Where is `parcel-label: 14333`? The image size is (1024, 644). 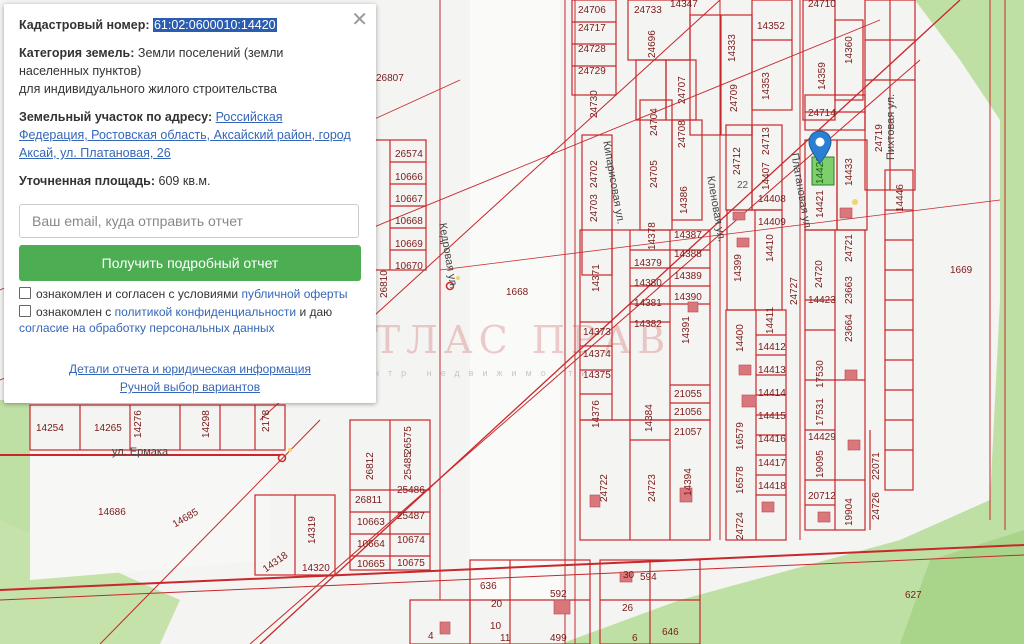
parcel-label: 14333 is located at coordinates (732, 48).